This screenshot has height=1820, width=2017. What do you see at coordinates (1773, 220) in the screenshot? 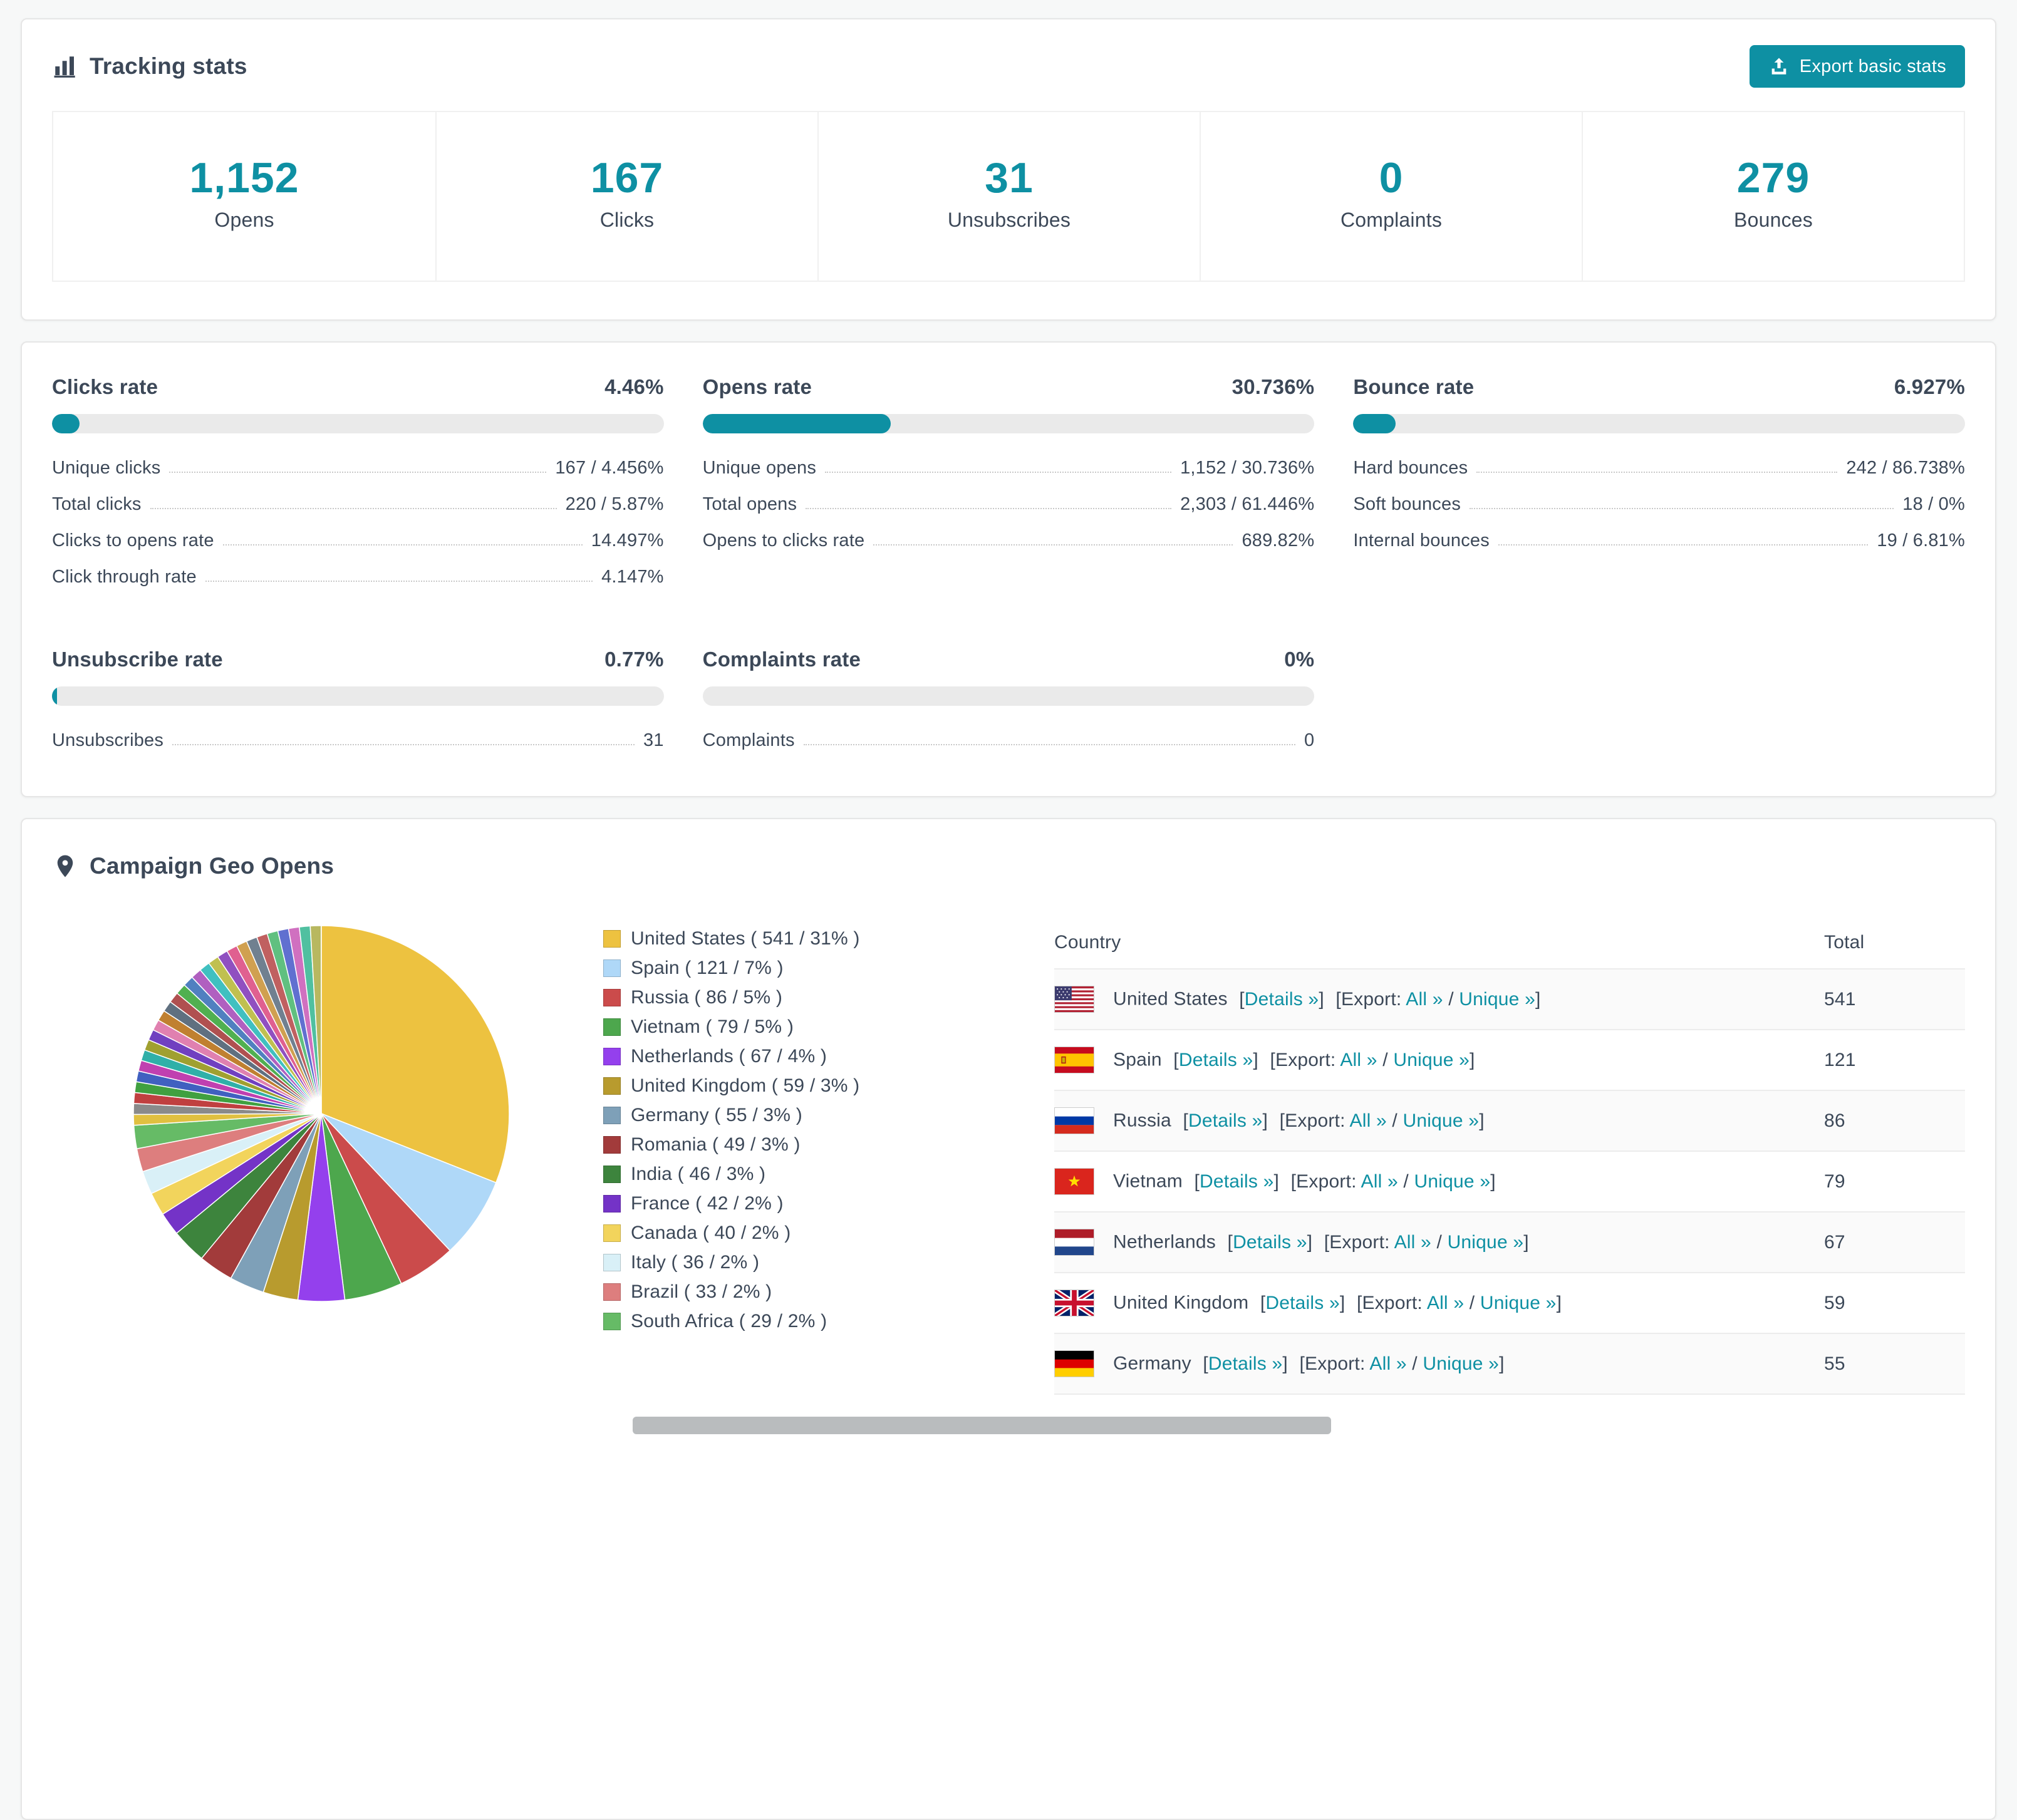
I see `stat-label: Bounces` at bounding box center [1773, 220].